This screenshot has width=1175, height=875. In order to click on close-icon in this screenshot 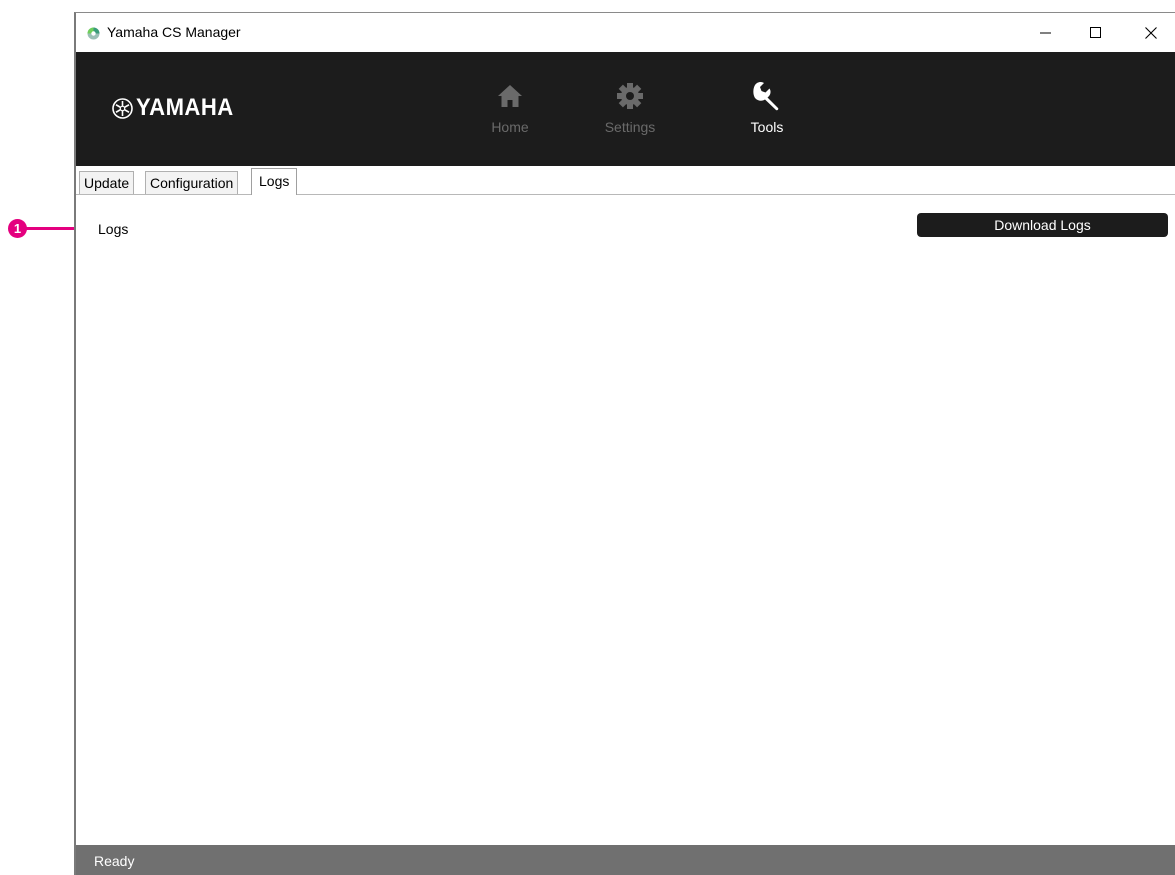, I will do `click(1151, 32)`.